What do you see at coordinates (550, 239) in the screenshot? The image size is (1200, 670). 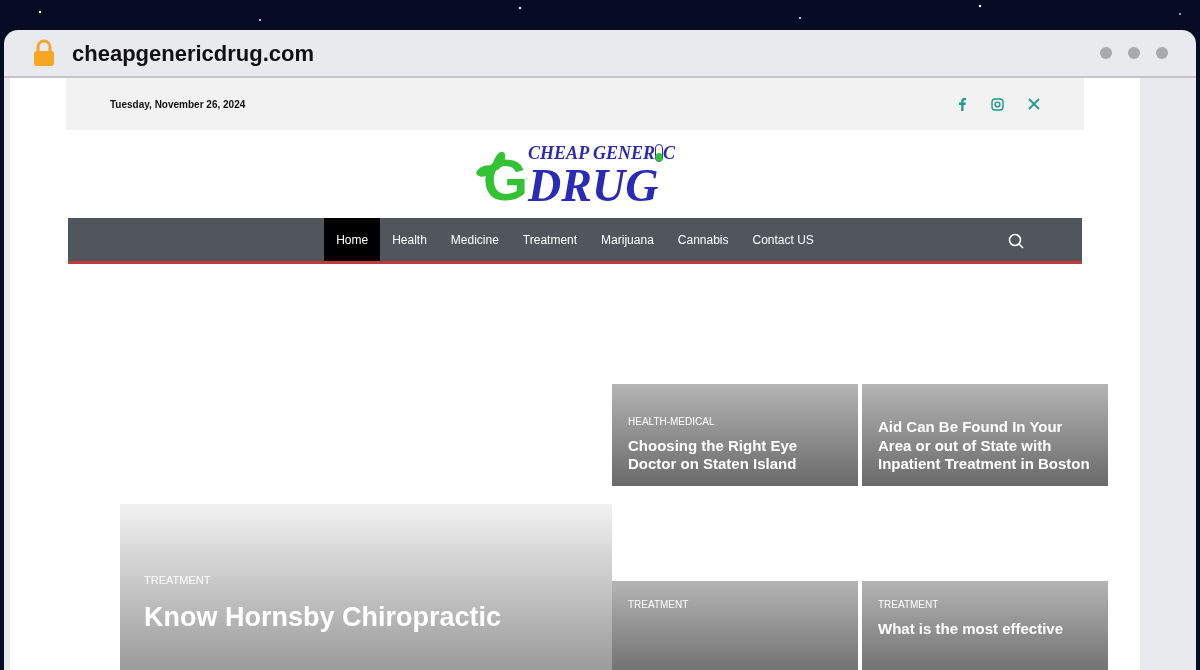 I see `nav-link: Treatment` at bounding box center [550, 239].